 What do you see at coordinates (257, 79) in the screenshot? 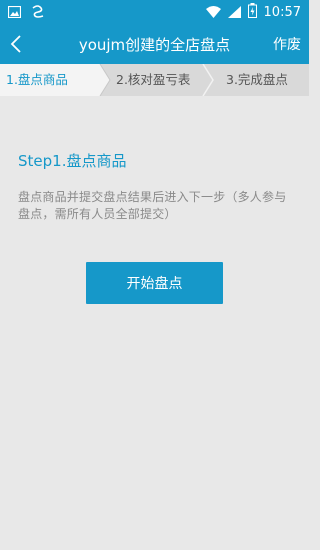
I see `step-3-label: 3.完成盘点` at bounding box center [257, 79].